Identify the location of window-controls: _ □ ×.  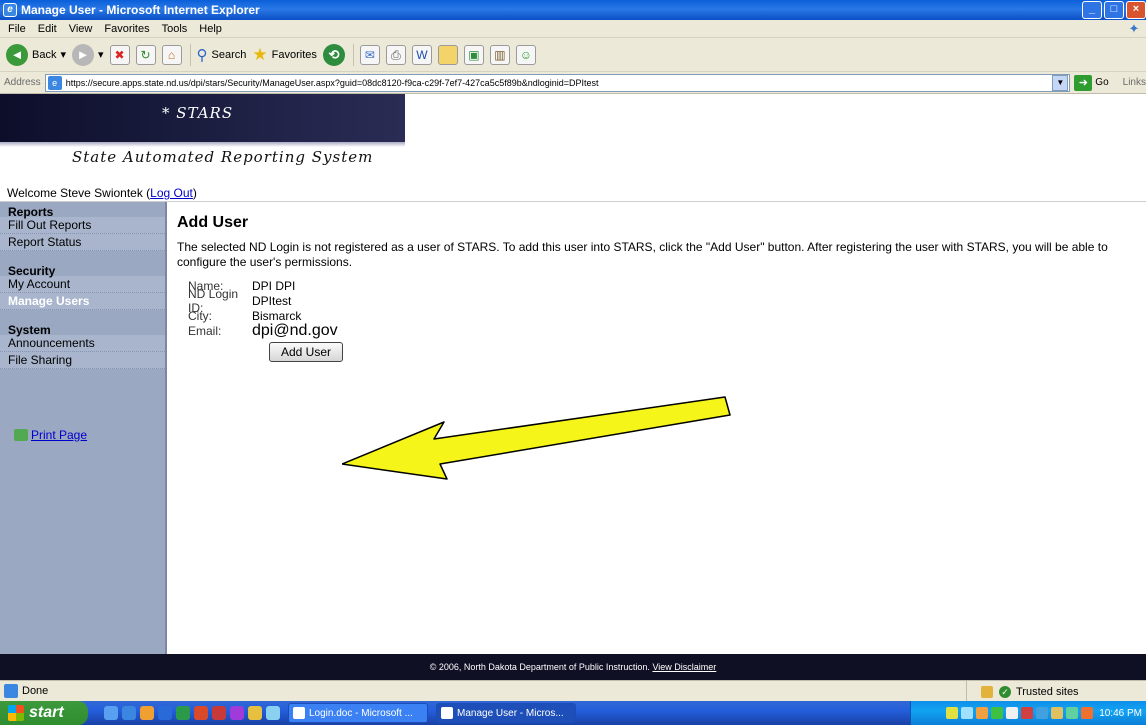
(1114, 10).